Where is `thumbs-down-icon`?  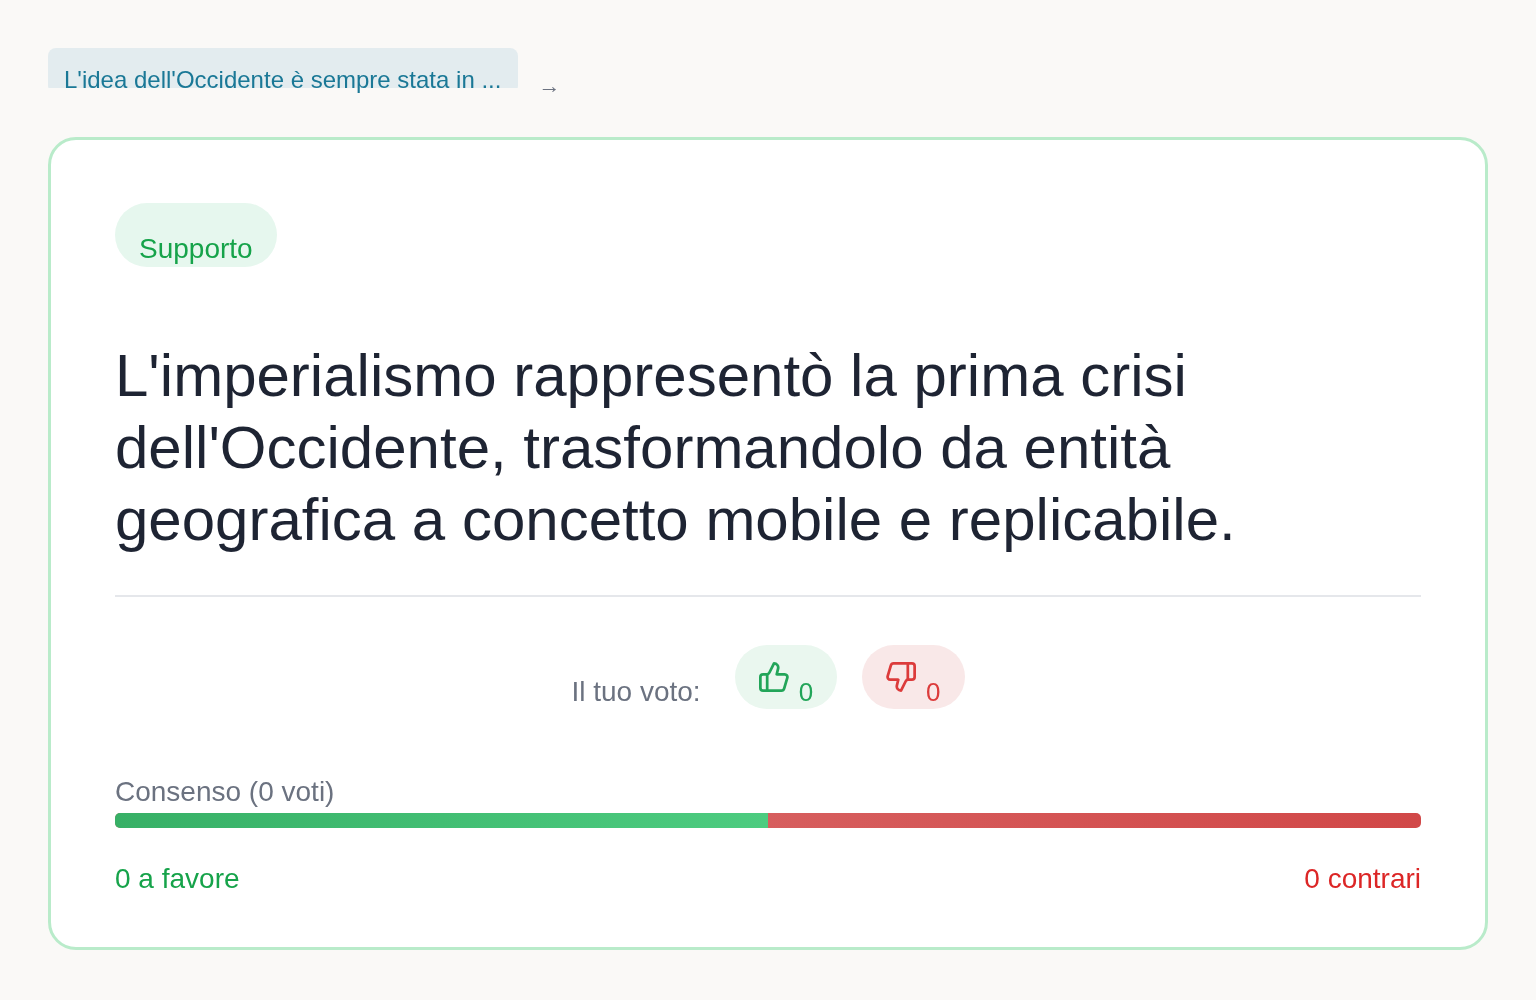 thumbs-down-icon is located at coordinates (901, 677).